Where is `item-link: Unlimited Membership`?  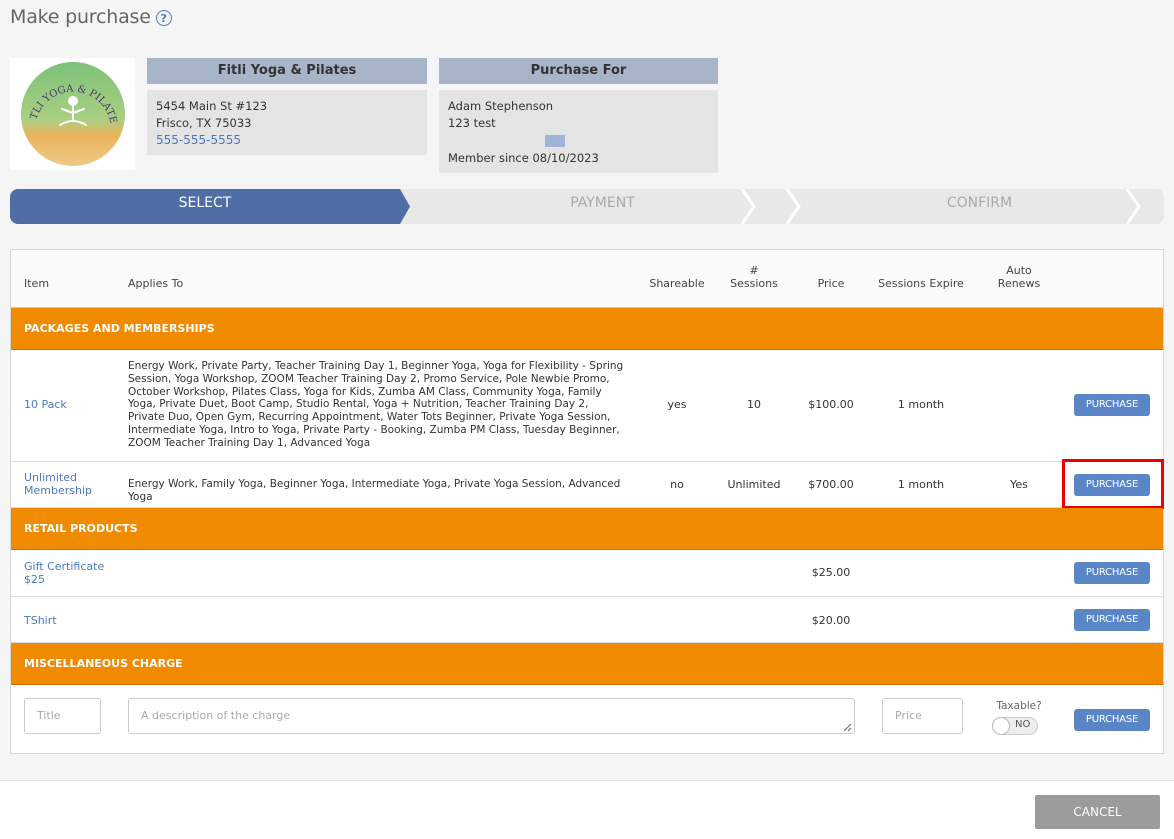 item-link: Unlimited Membership is located at coordinates (64, 484).